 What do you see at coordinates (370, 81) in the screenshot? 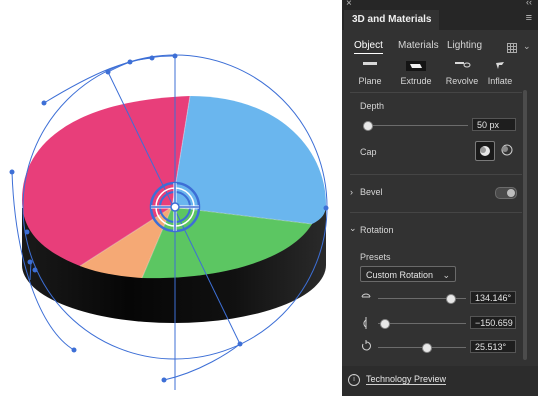
I see `shape-plane-label: Plane` at bounding box center [370, 81].